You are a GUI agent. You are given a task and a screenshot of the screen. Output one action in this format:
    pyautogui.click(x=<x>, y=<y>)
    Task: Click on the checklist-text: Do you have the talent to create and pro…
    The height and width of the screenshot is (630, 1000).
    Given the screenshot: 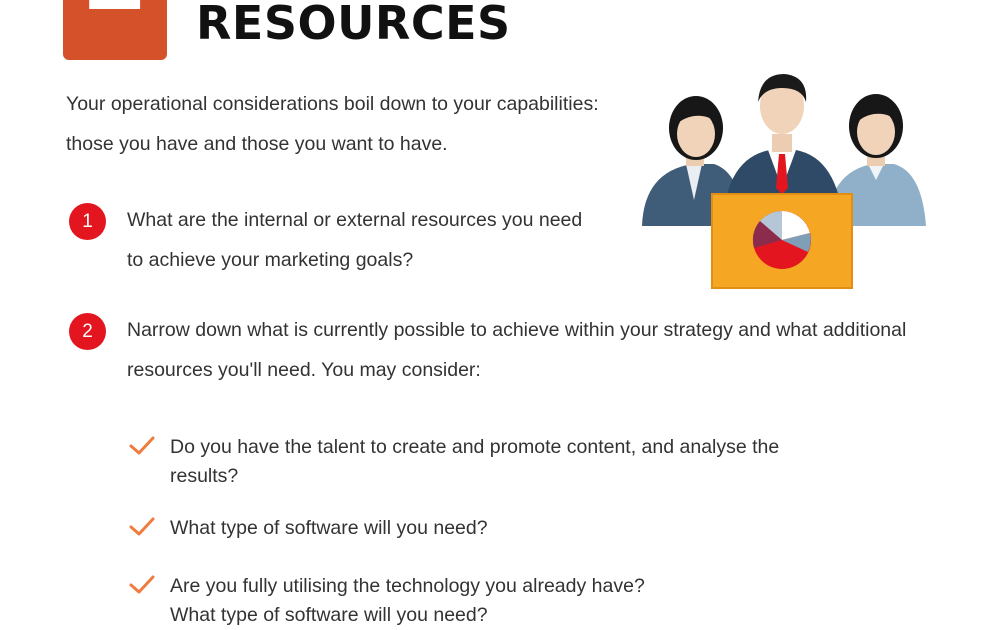 What is the action you would take?
    pyautogui.click(x=475, y=461)
    